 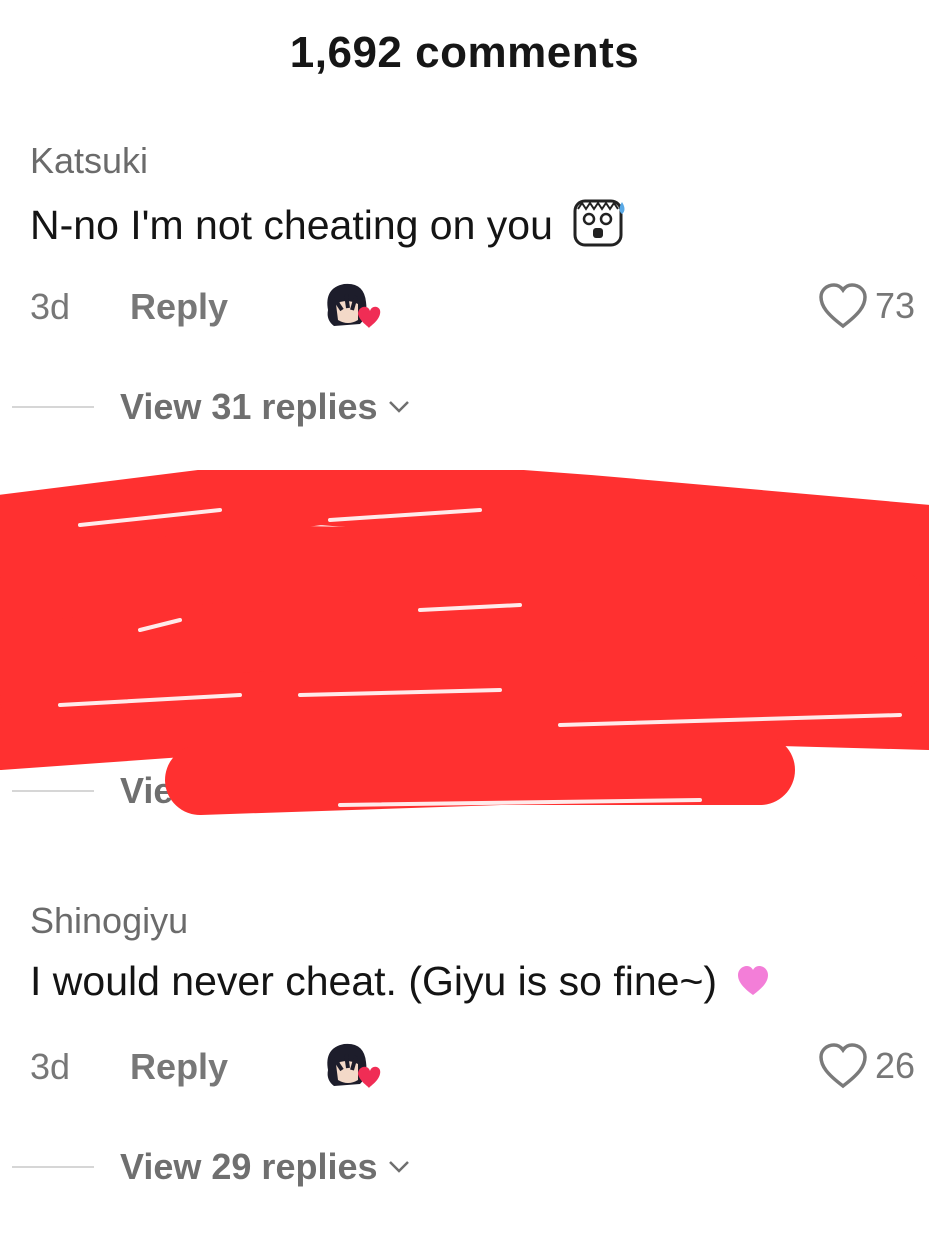 I want to click on like-count: 73, so click(x=894, y=305).